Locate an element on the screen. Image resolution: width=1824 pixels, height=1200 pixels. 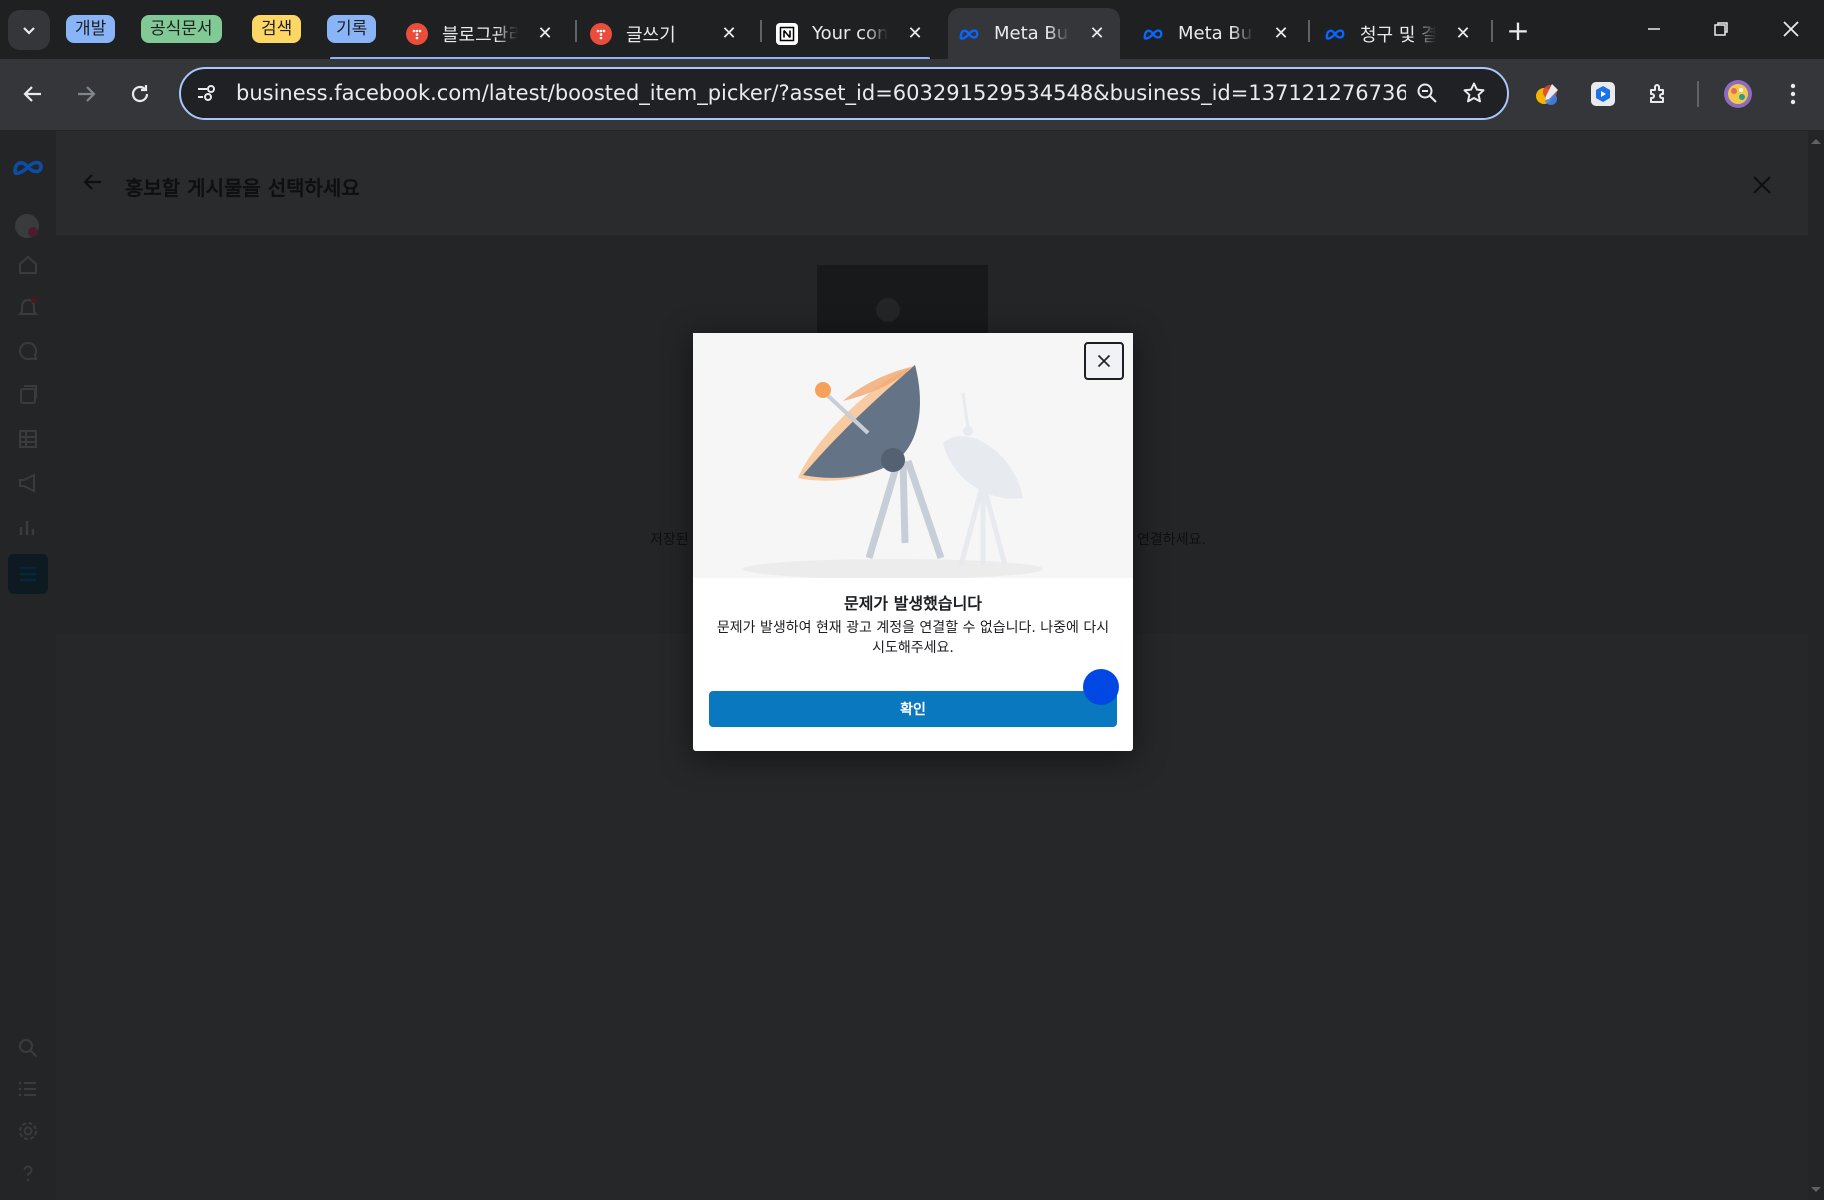
ads-megaphone-icon is located at coordinates (28, 483).